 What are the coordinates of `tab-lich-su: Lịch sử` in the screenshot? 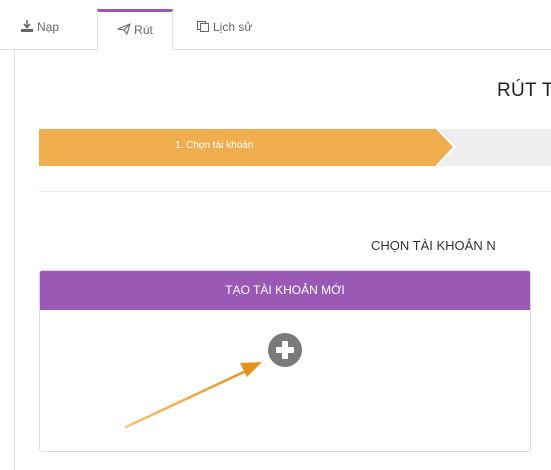 It's located at (226, 31).